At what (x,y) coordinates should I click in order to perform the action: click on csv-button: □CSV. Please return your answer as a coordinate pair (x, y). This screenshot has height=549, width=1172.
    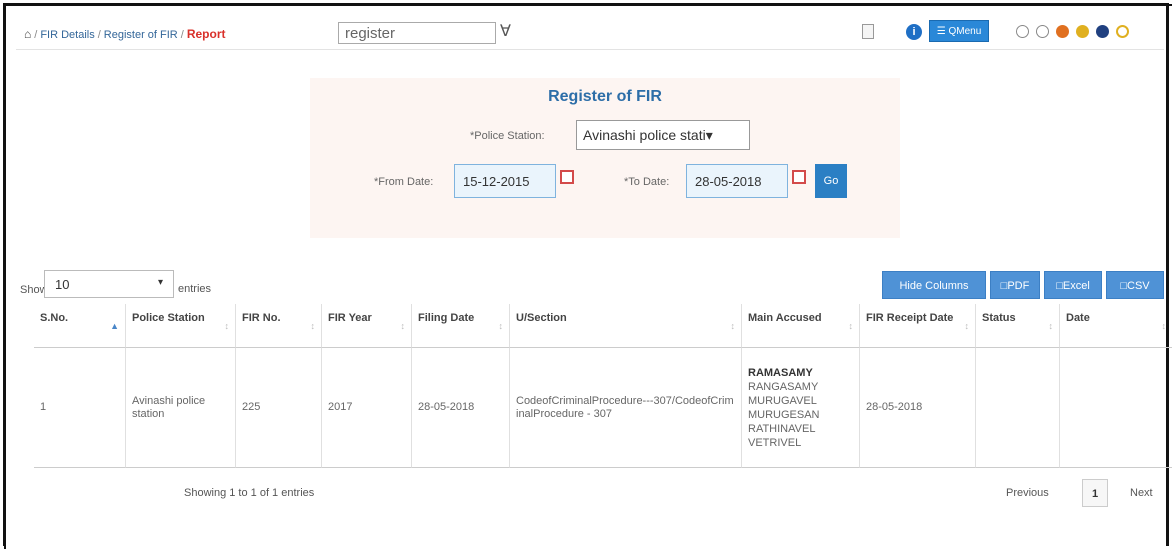
    Looking at the image, I should click on (1135, 285).